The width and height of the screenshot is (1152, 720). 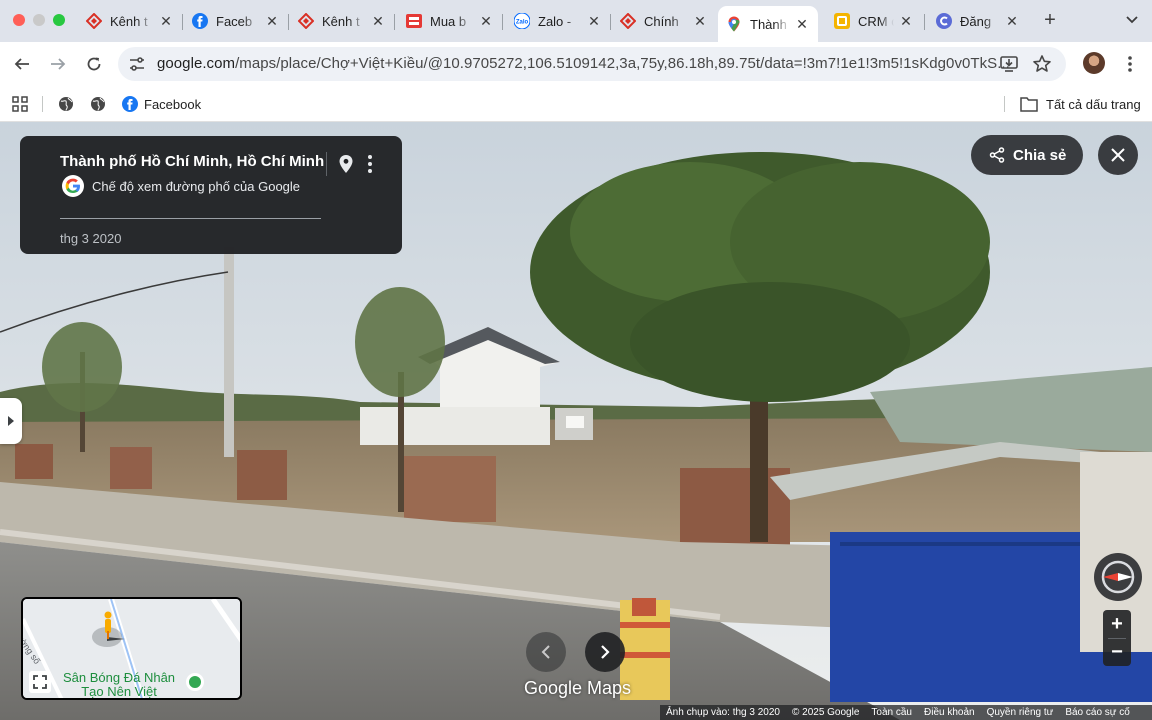 What do you see at coordinates (173, 104) in the screenshot?
I see `bookmark-label: Facebook` at bounding box center [173, 104].